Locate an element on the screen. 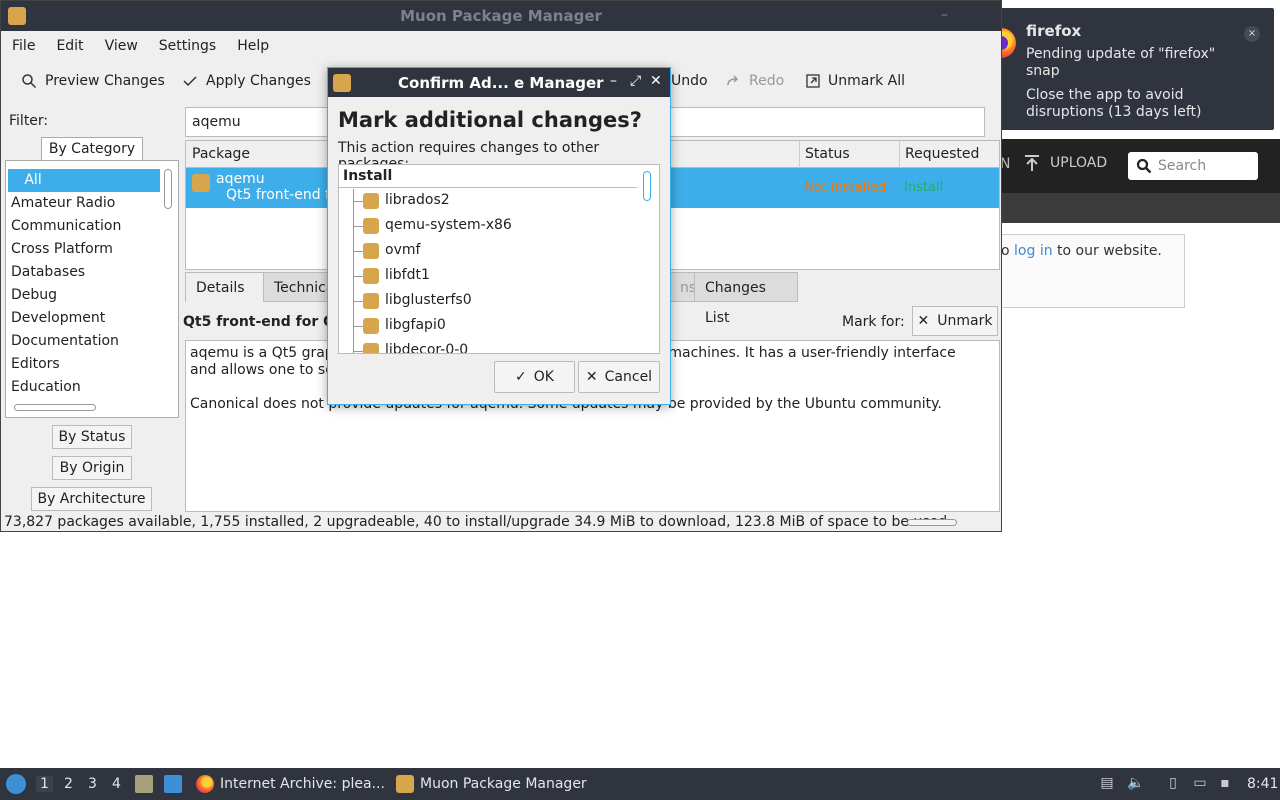  column-status: Status is located at coordinates (827, 154).